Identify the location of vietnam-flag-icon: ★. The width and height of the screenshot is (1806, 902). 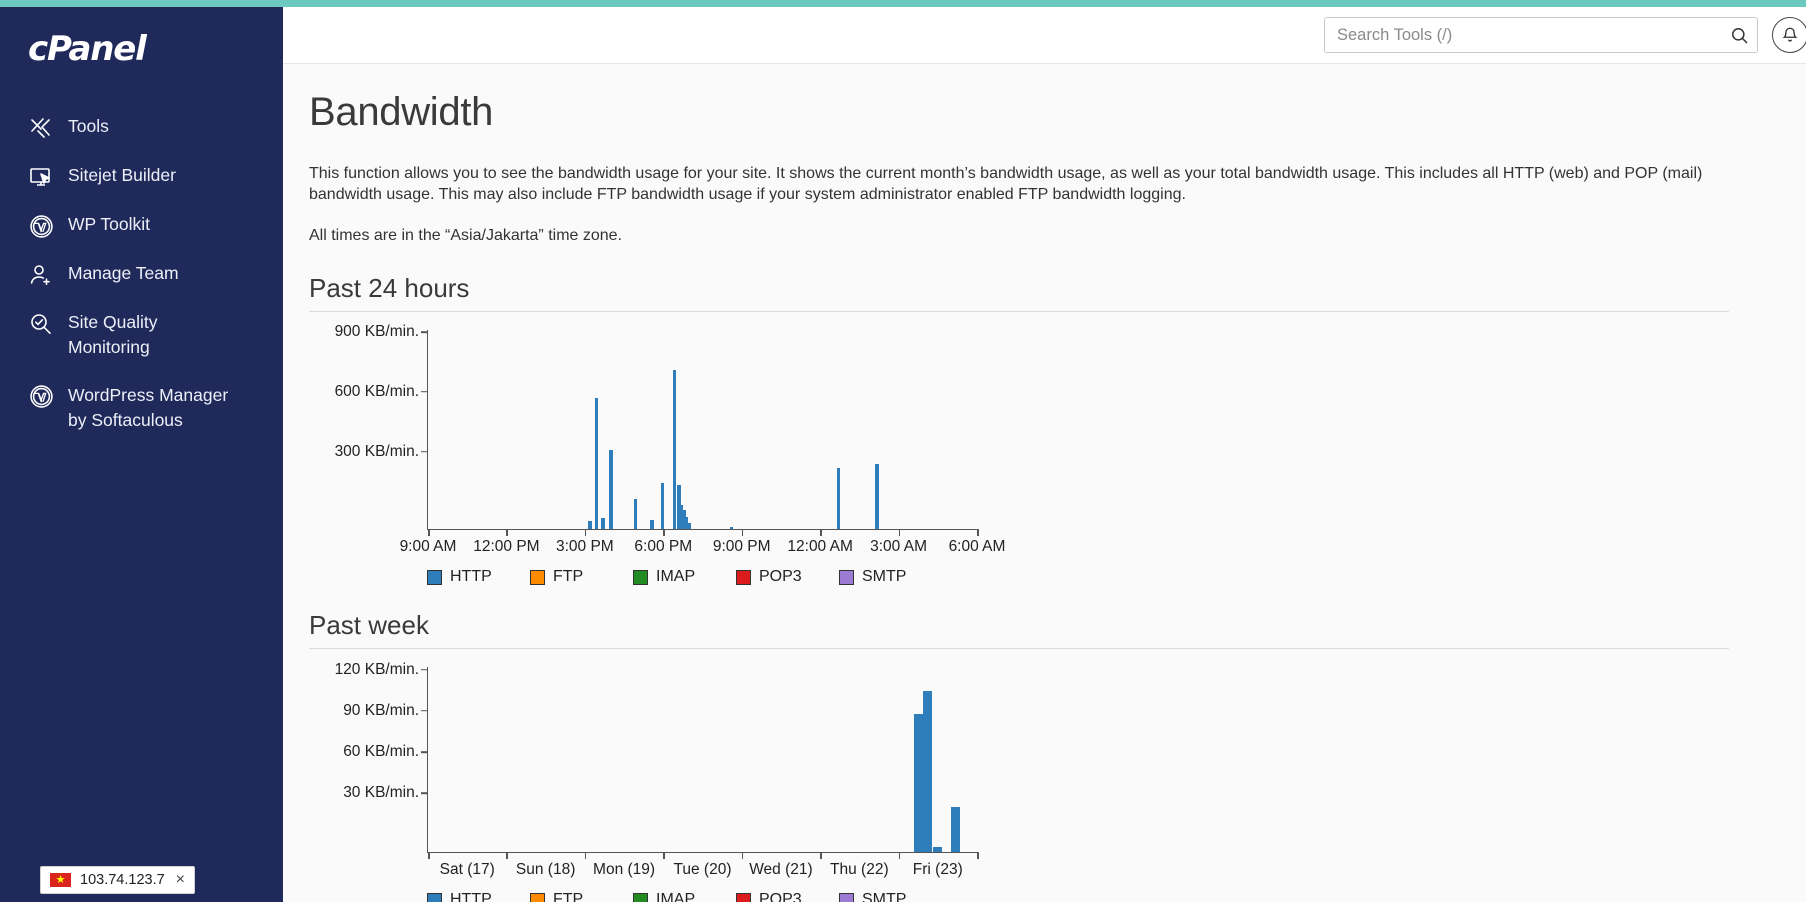
(60, 880).